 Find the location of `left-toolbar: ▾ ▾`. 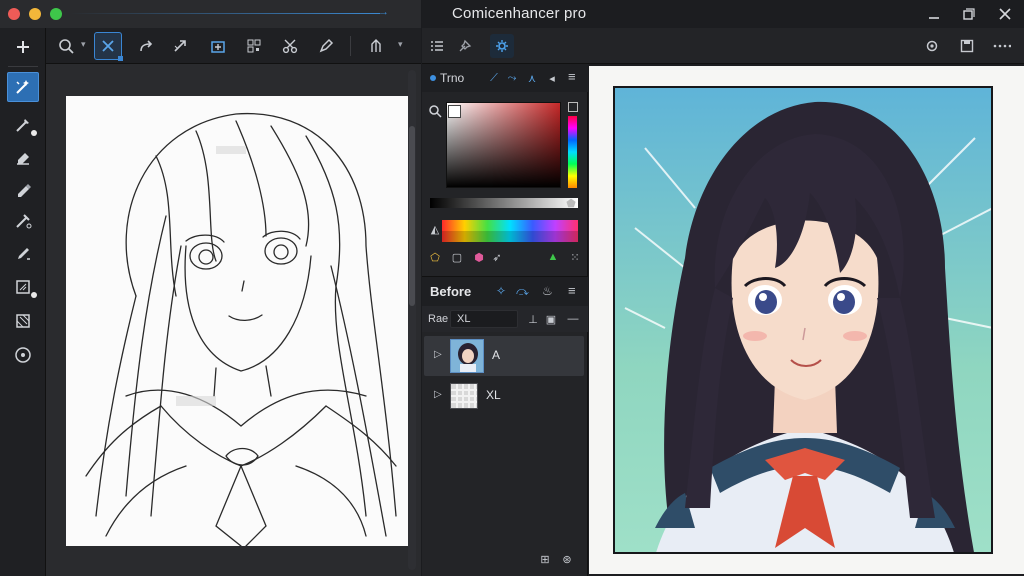

left-toolbar: ▾ ▾ is located at coordinates (233, 46).